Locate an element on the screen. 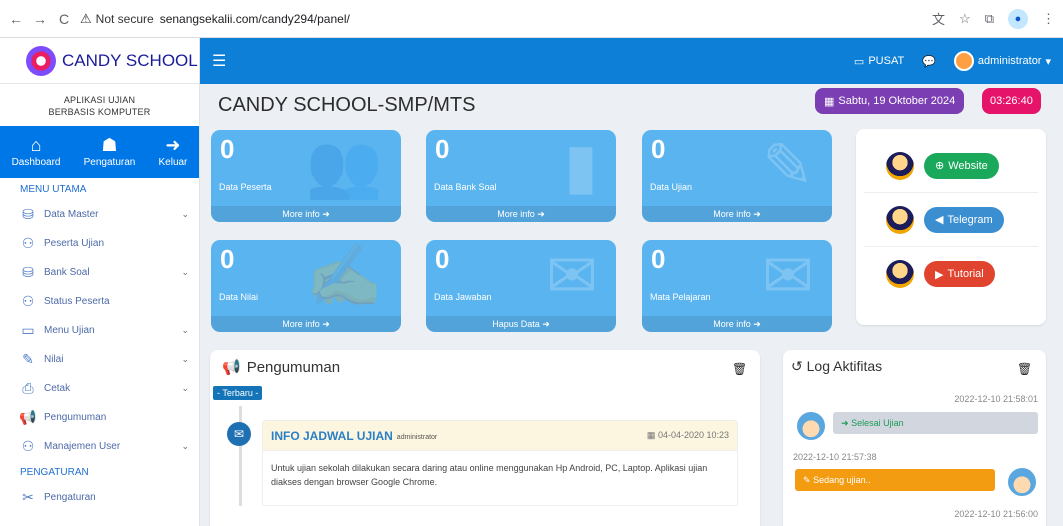  file-signature-icon: ✍ is located at coordinates (344, 276).